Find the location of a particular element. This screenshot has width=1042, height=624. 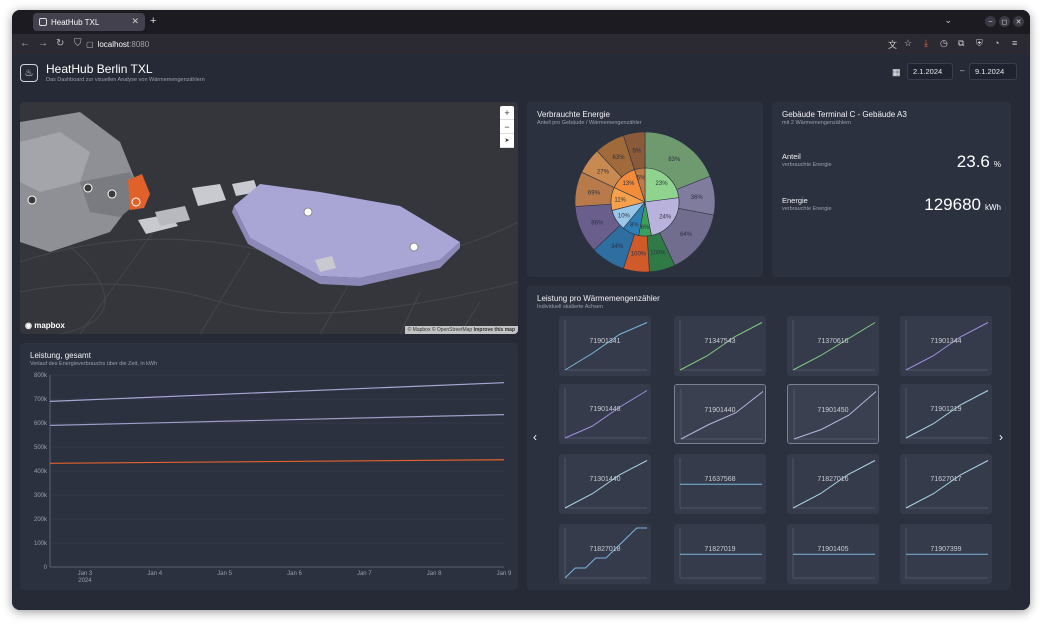

attribution-text: © Mapbox © OpenStreetMap is located at coordinates (441, 330).